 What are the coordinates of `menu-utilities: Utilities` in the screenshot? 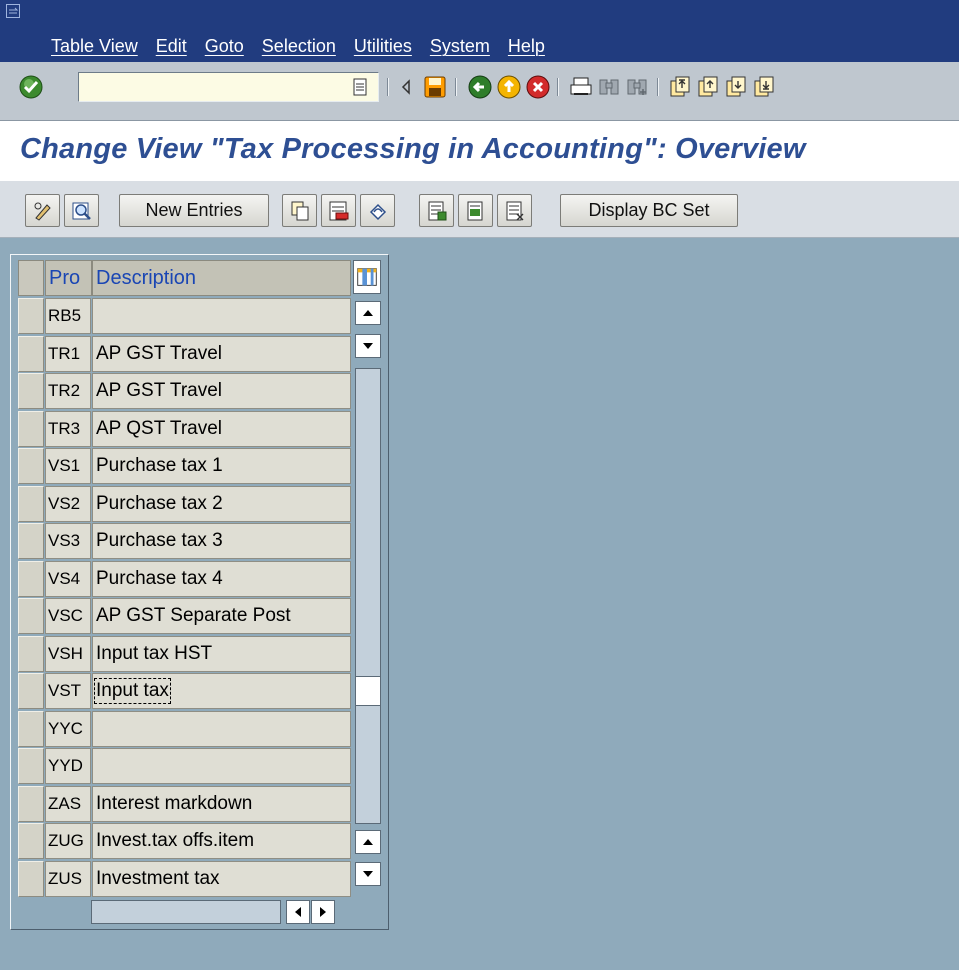 It's located at (383, 46).